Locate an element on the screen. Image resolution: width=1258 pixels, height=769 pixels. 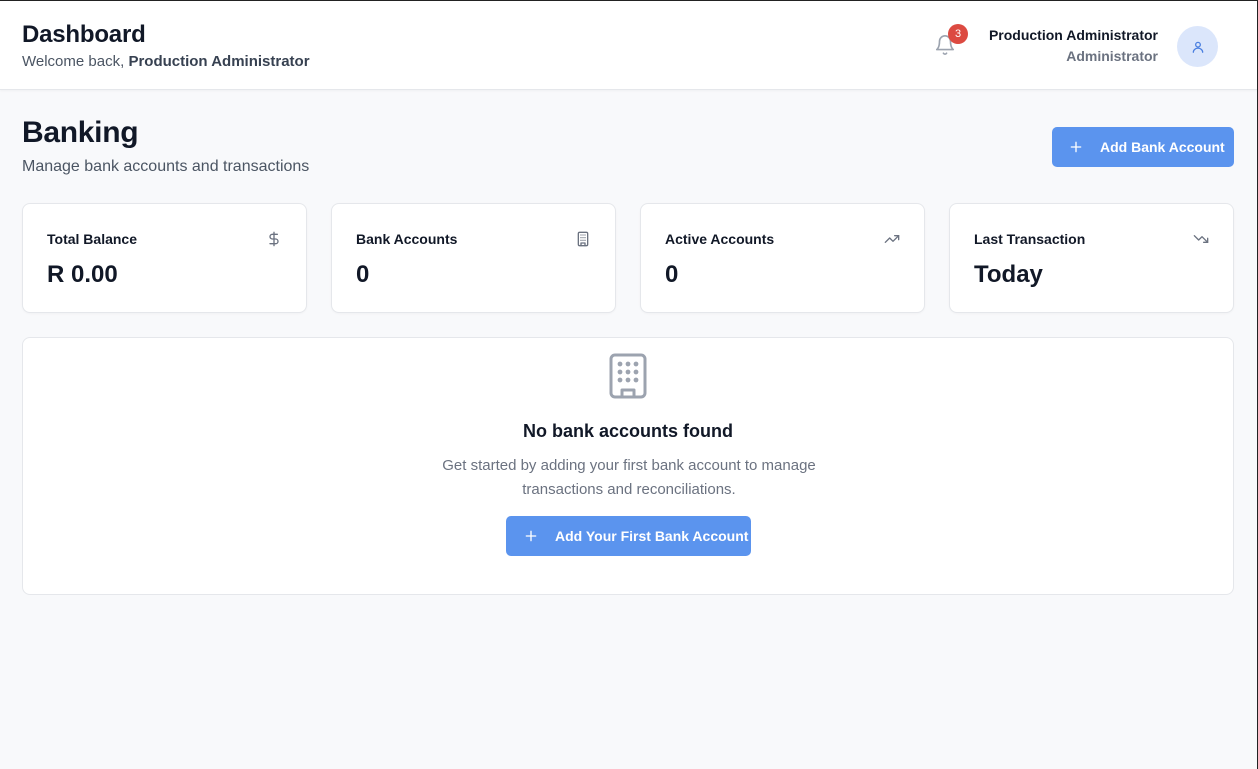
user-icon is located at coordinates (1197, 47).